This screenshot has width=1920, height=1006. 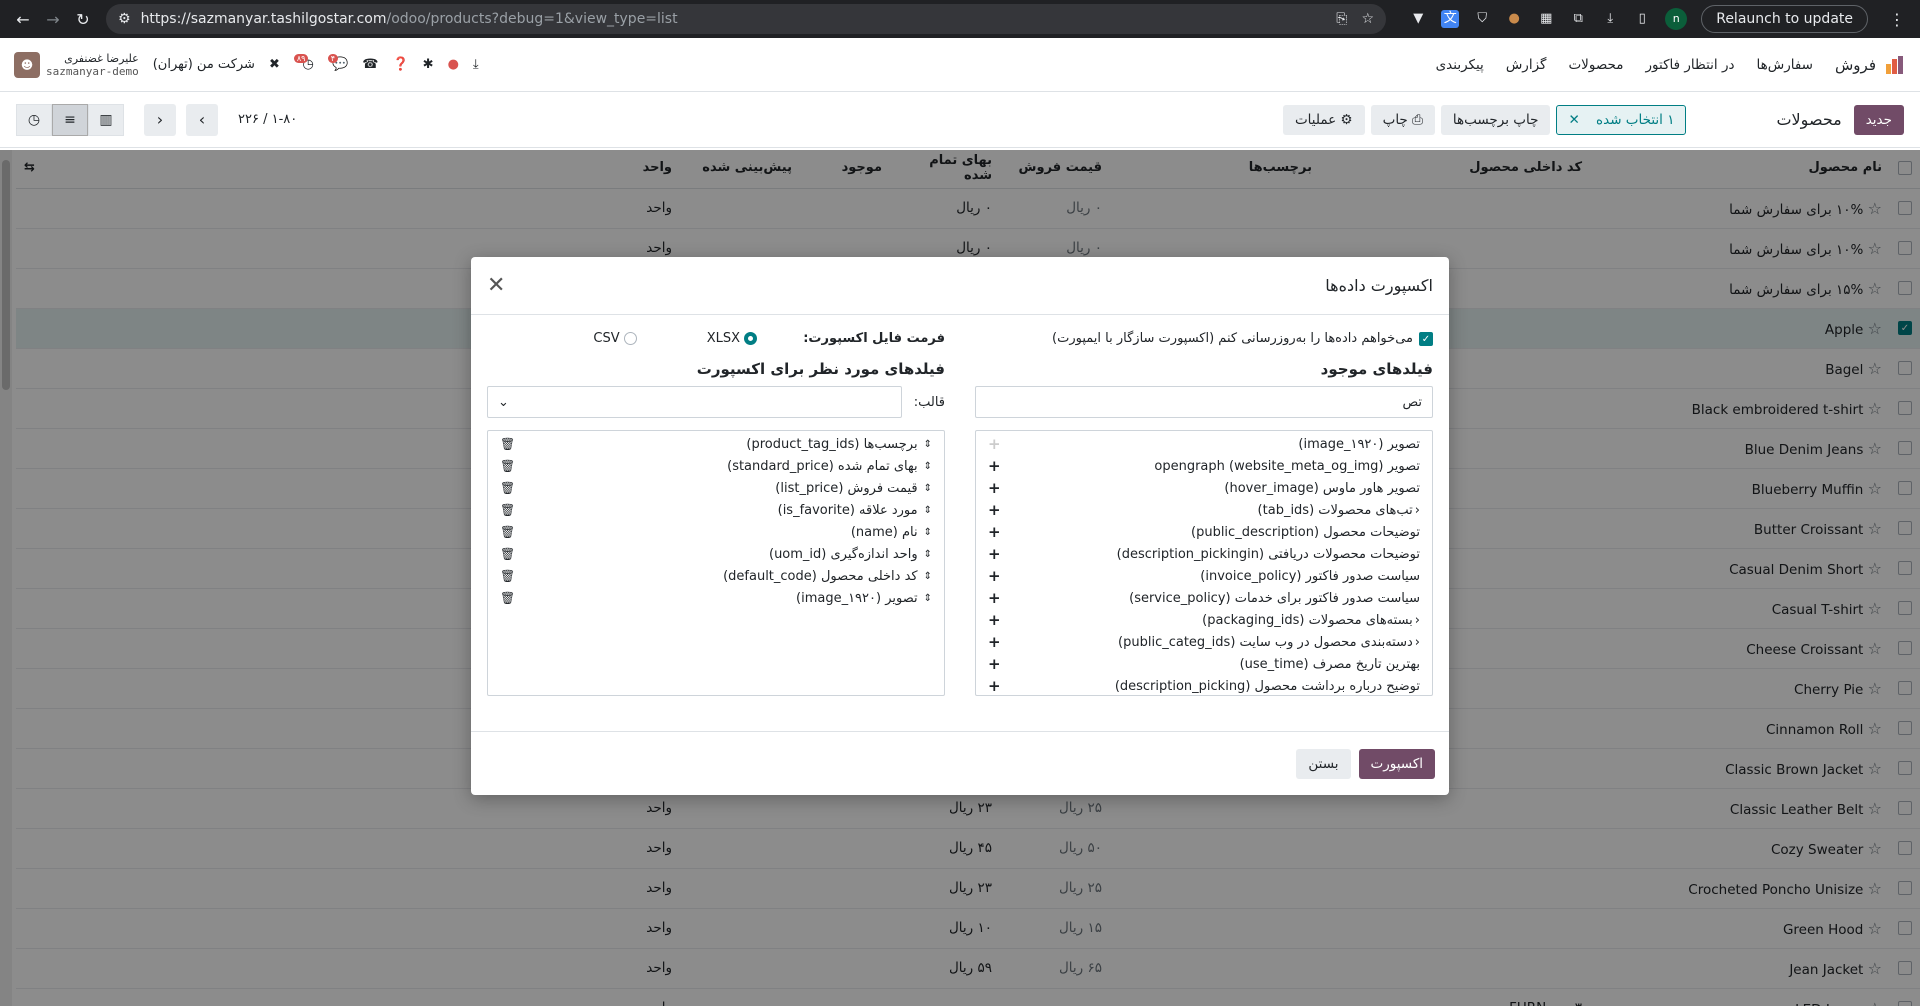 I want to click on format-csv-option: CSV, so click(x=615, y=338).